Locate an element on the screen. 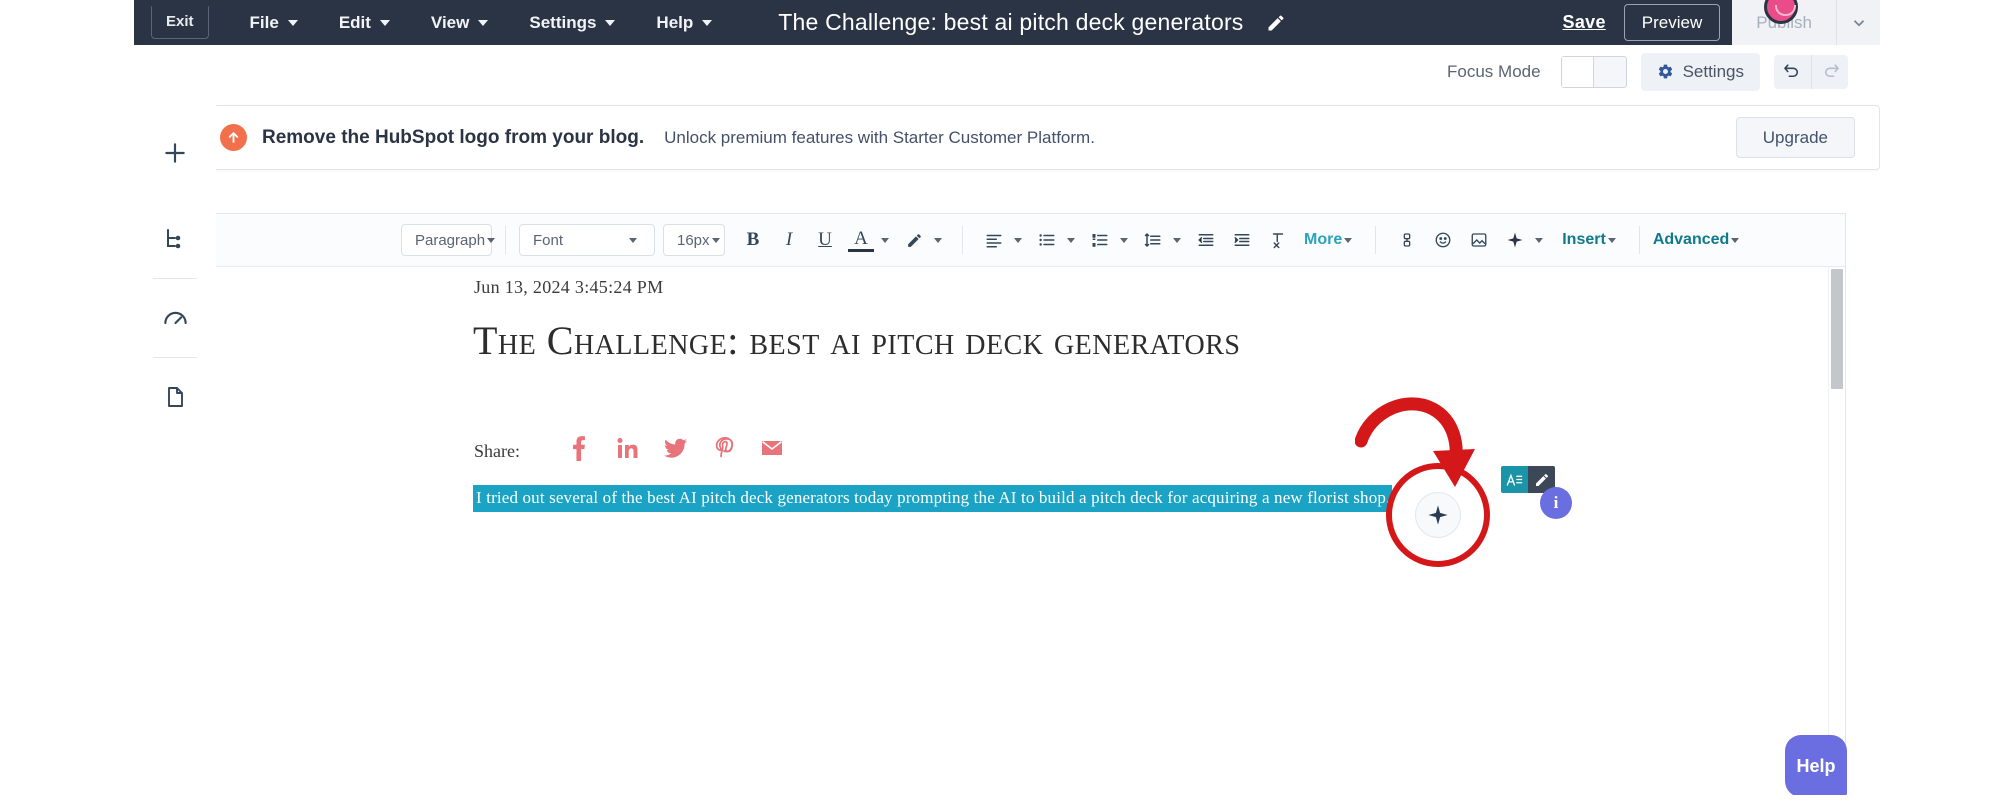 Image resolution: width=1999 pixels, height=801 pixels. menu-help: Help is located at coordinates (684, 22).